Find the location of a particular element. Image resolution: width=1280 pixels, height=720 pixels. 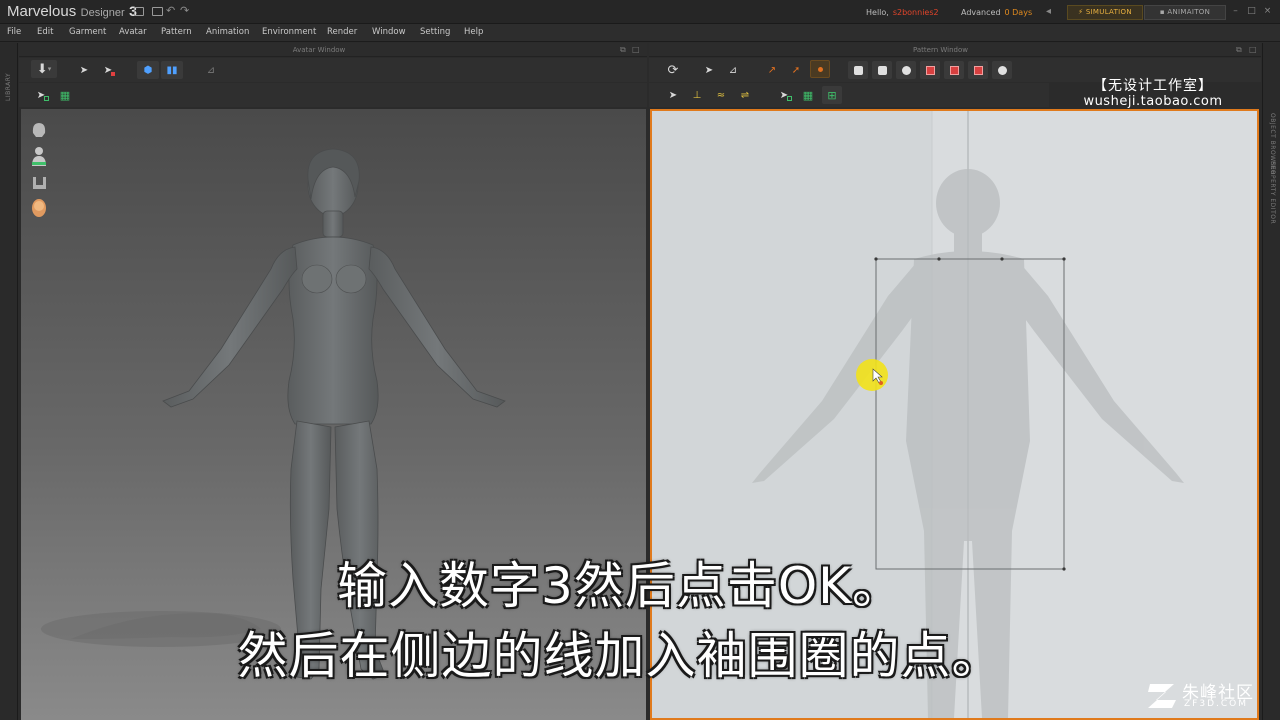

app-logo: Marvelous Designer 3 is located at coordinates (72, 12).